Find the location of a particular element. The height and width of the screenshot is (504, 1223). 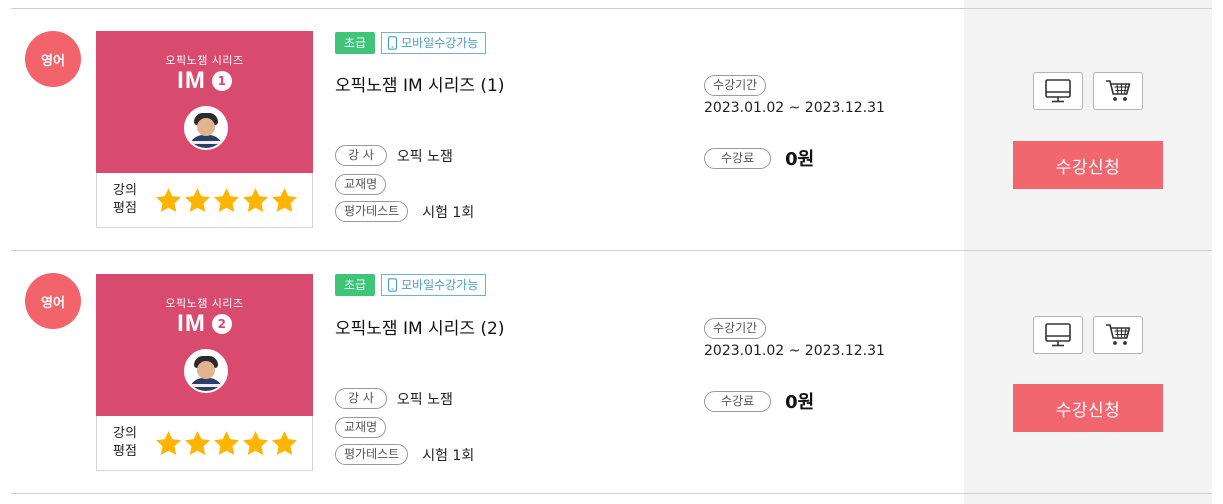

thumbnail-heading: IM 1 is located at coordinates (204, 81).